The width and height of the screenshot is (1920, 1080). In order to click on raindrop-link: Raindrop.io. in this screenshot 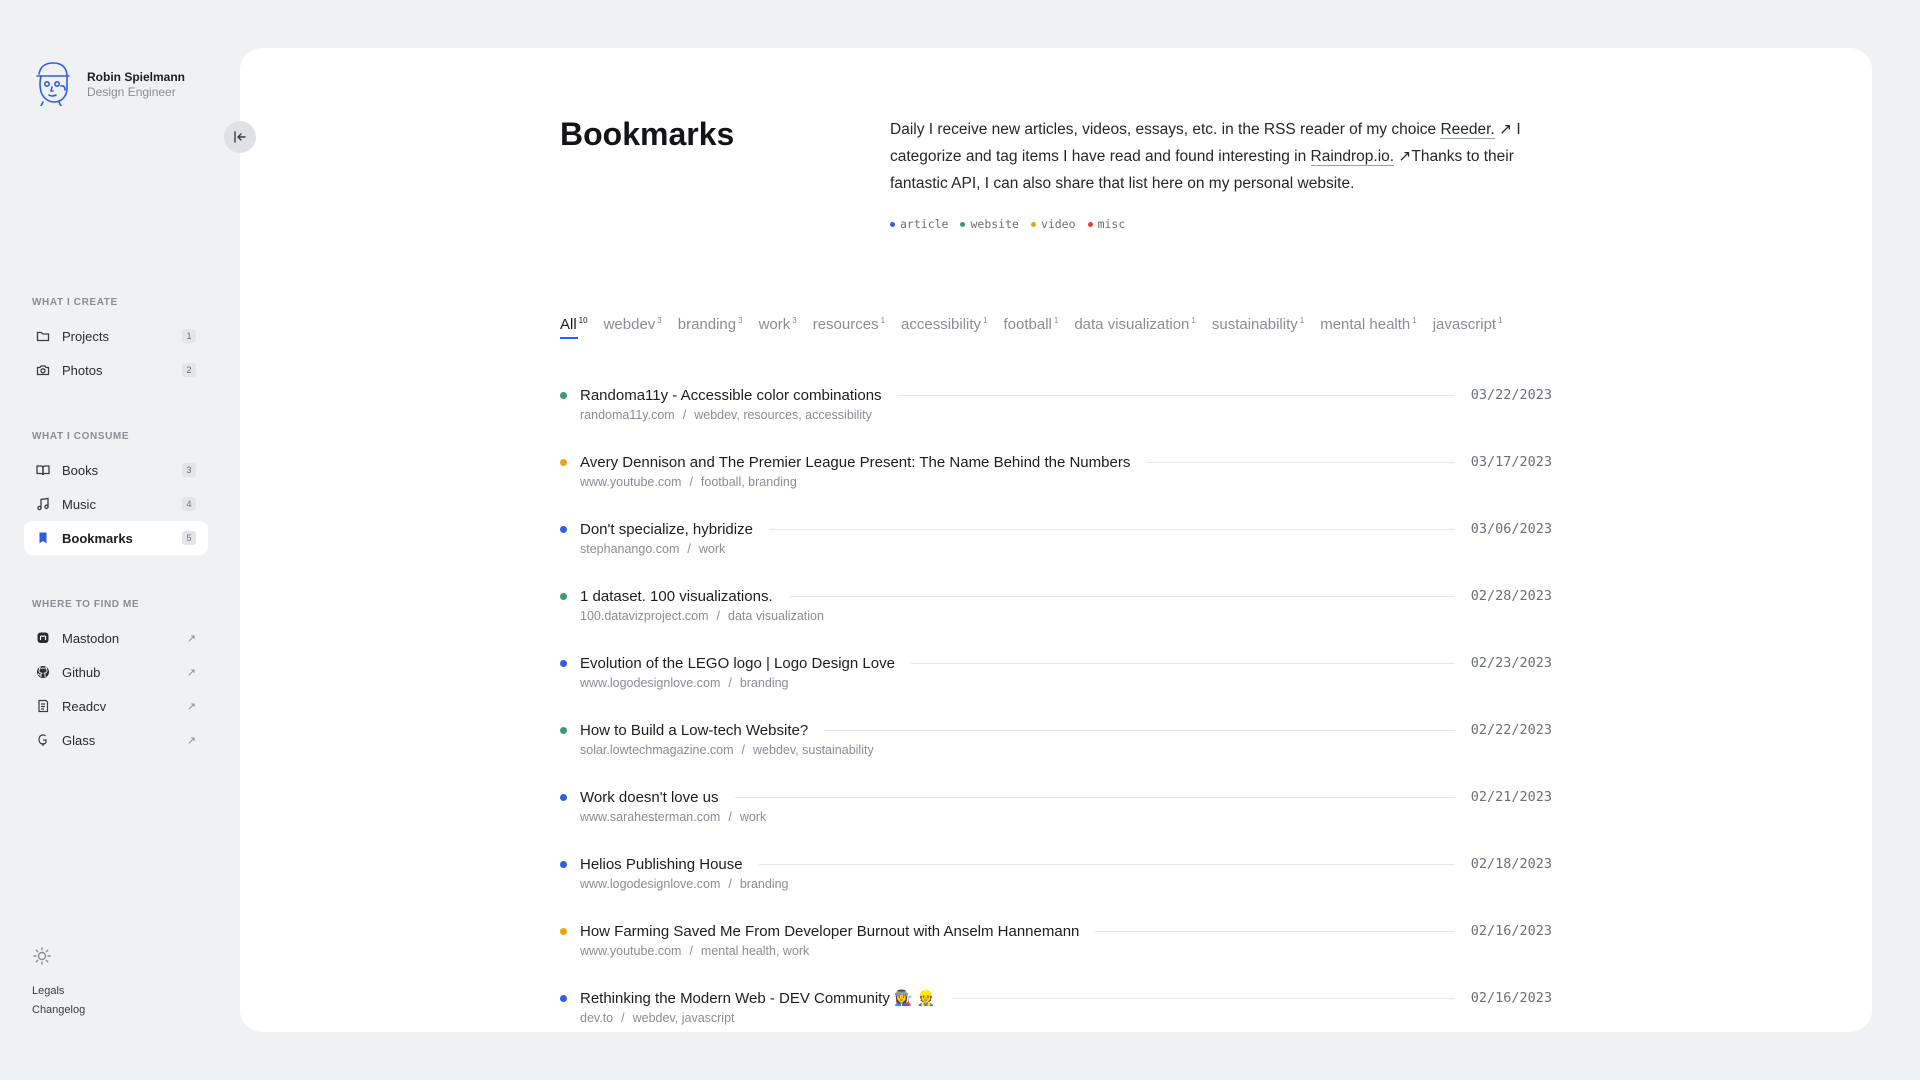, I will do `click(1352, 157)`.